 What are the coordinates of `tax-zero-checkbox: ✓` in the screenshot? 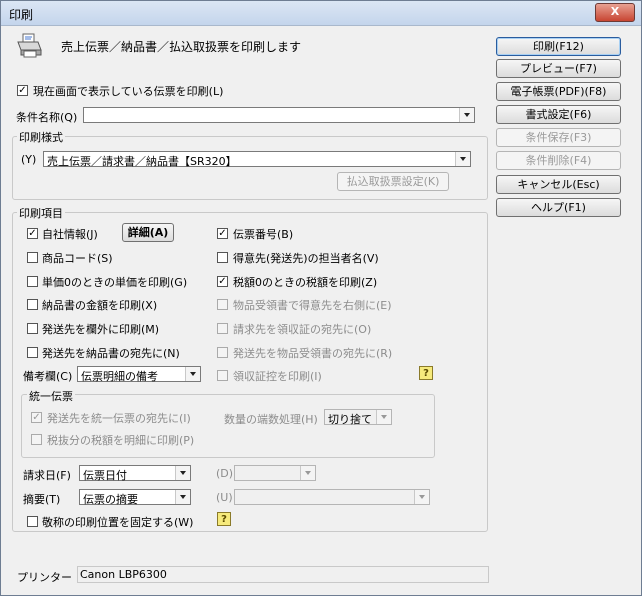 It's located at (222, 281).